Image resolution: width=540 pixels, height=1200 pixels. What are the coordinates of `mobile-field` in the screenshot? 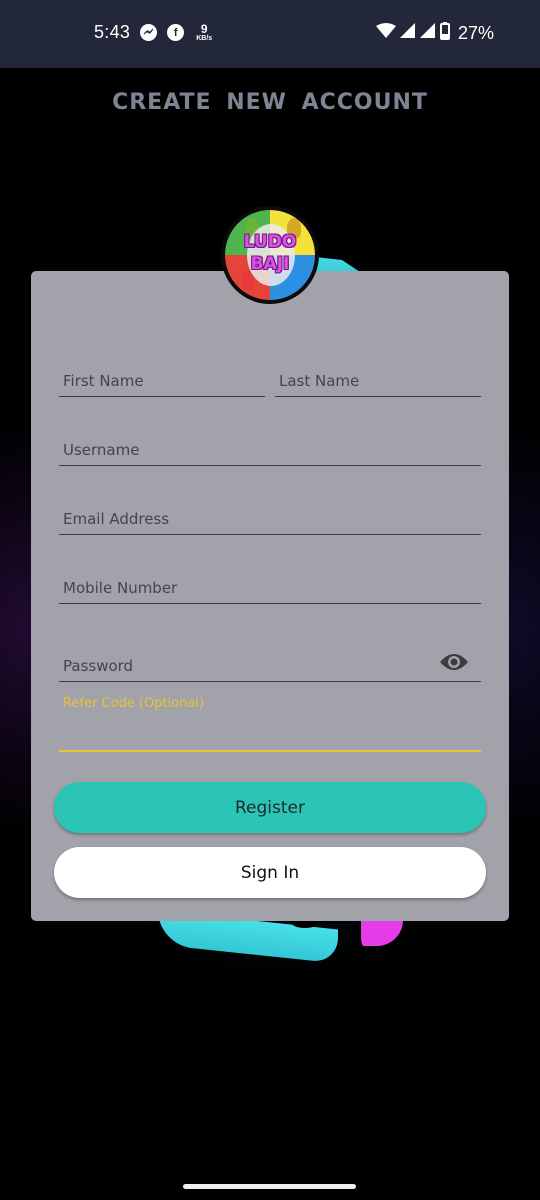 It's located at (270, 584).